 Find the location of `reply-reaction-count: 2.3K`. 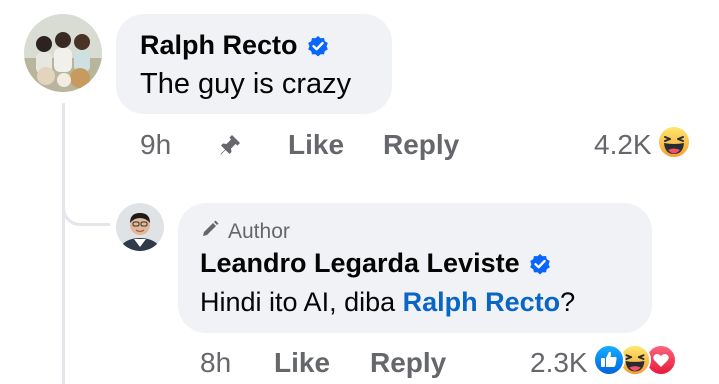

reply-reaction-count: 2.3K is located at coordinates (559, 362).